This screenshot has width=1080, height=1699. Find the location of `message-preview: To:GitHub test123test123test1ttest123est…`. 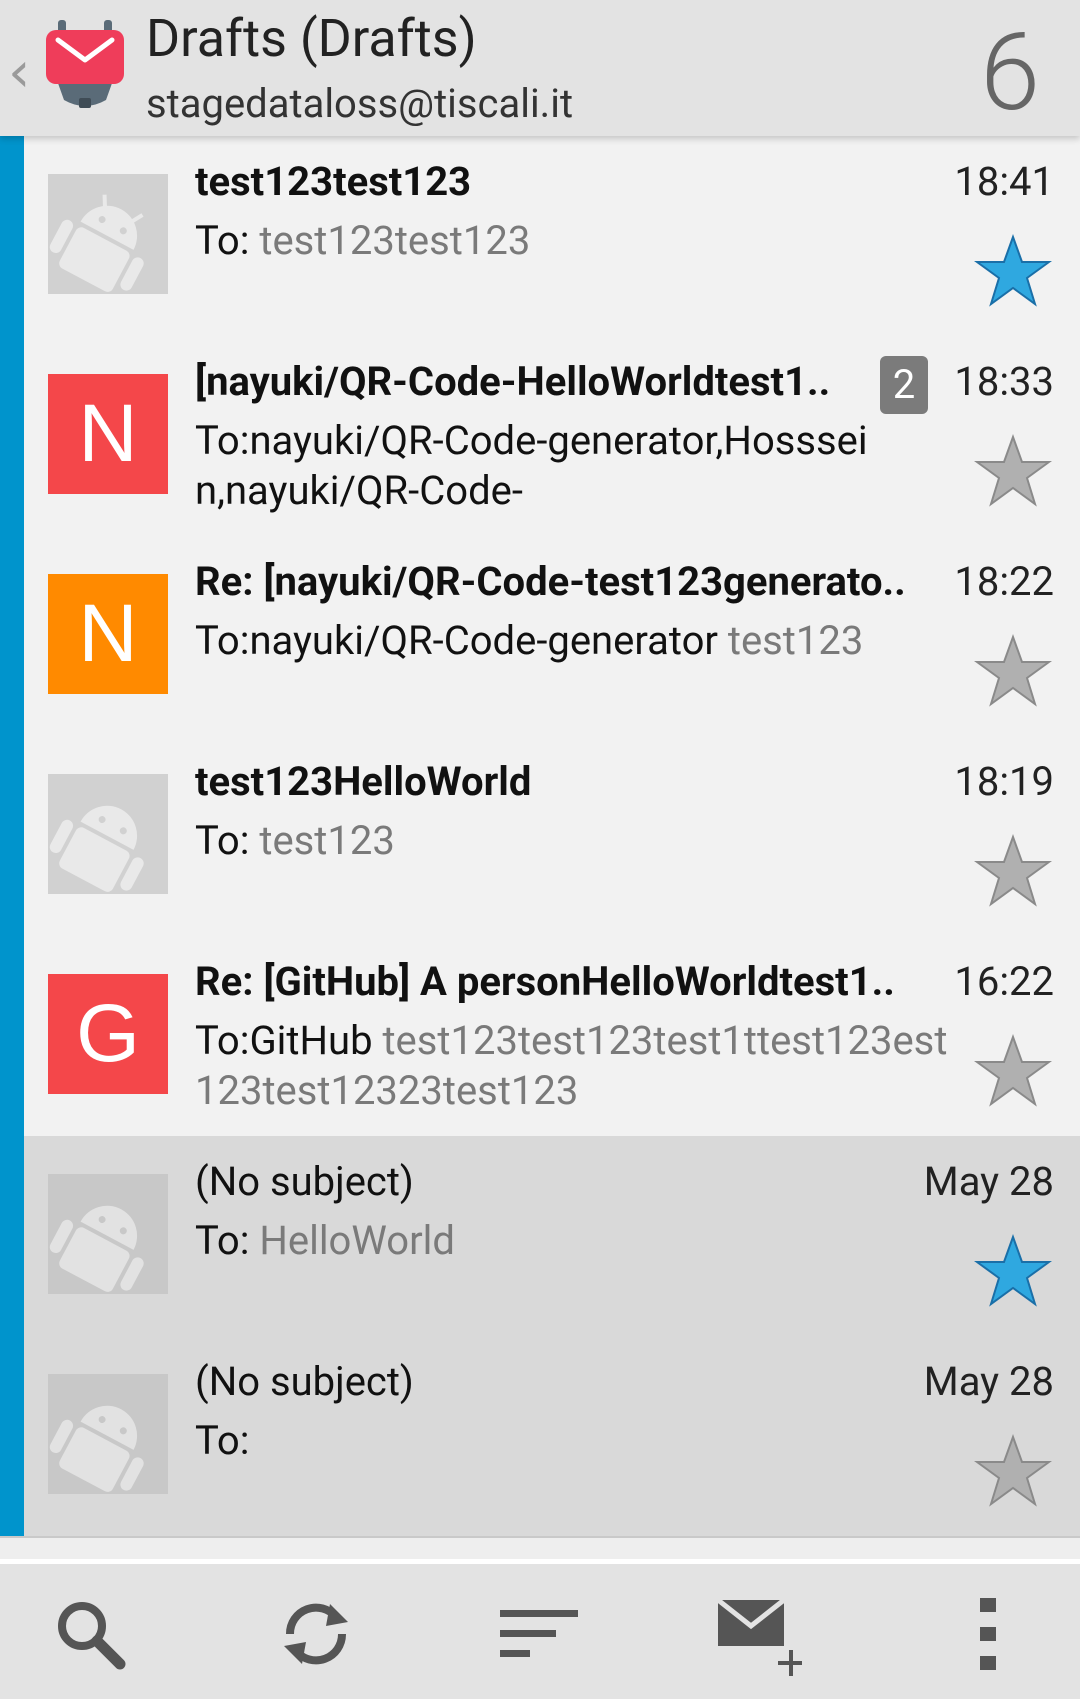

message-preview: To:GitHub test123test123test1ttest123est… is located at coordinates (580, 1066).